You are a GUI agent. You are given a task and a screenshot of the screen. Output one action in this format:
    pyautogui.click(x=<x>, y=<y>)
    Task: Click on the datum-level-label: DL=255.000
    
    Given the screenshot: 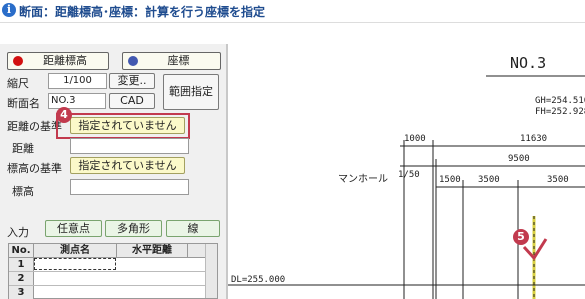 What is the action you would take?
    pyautogui.click(x=258, y=280)
    